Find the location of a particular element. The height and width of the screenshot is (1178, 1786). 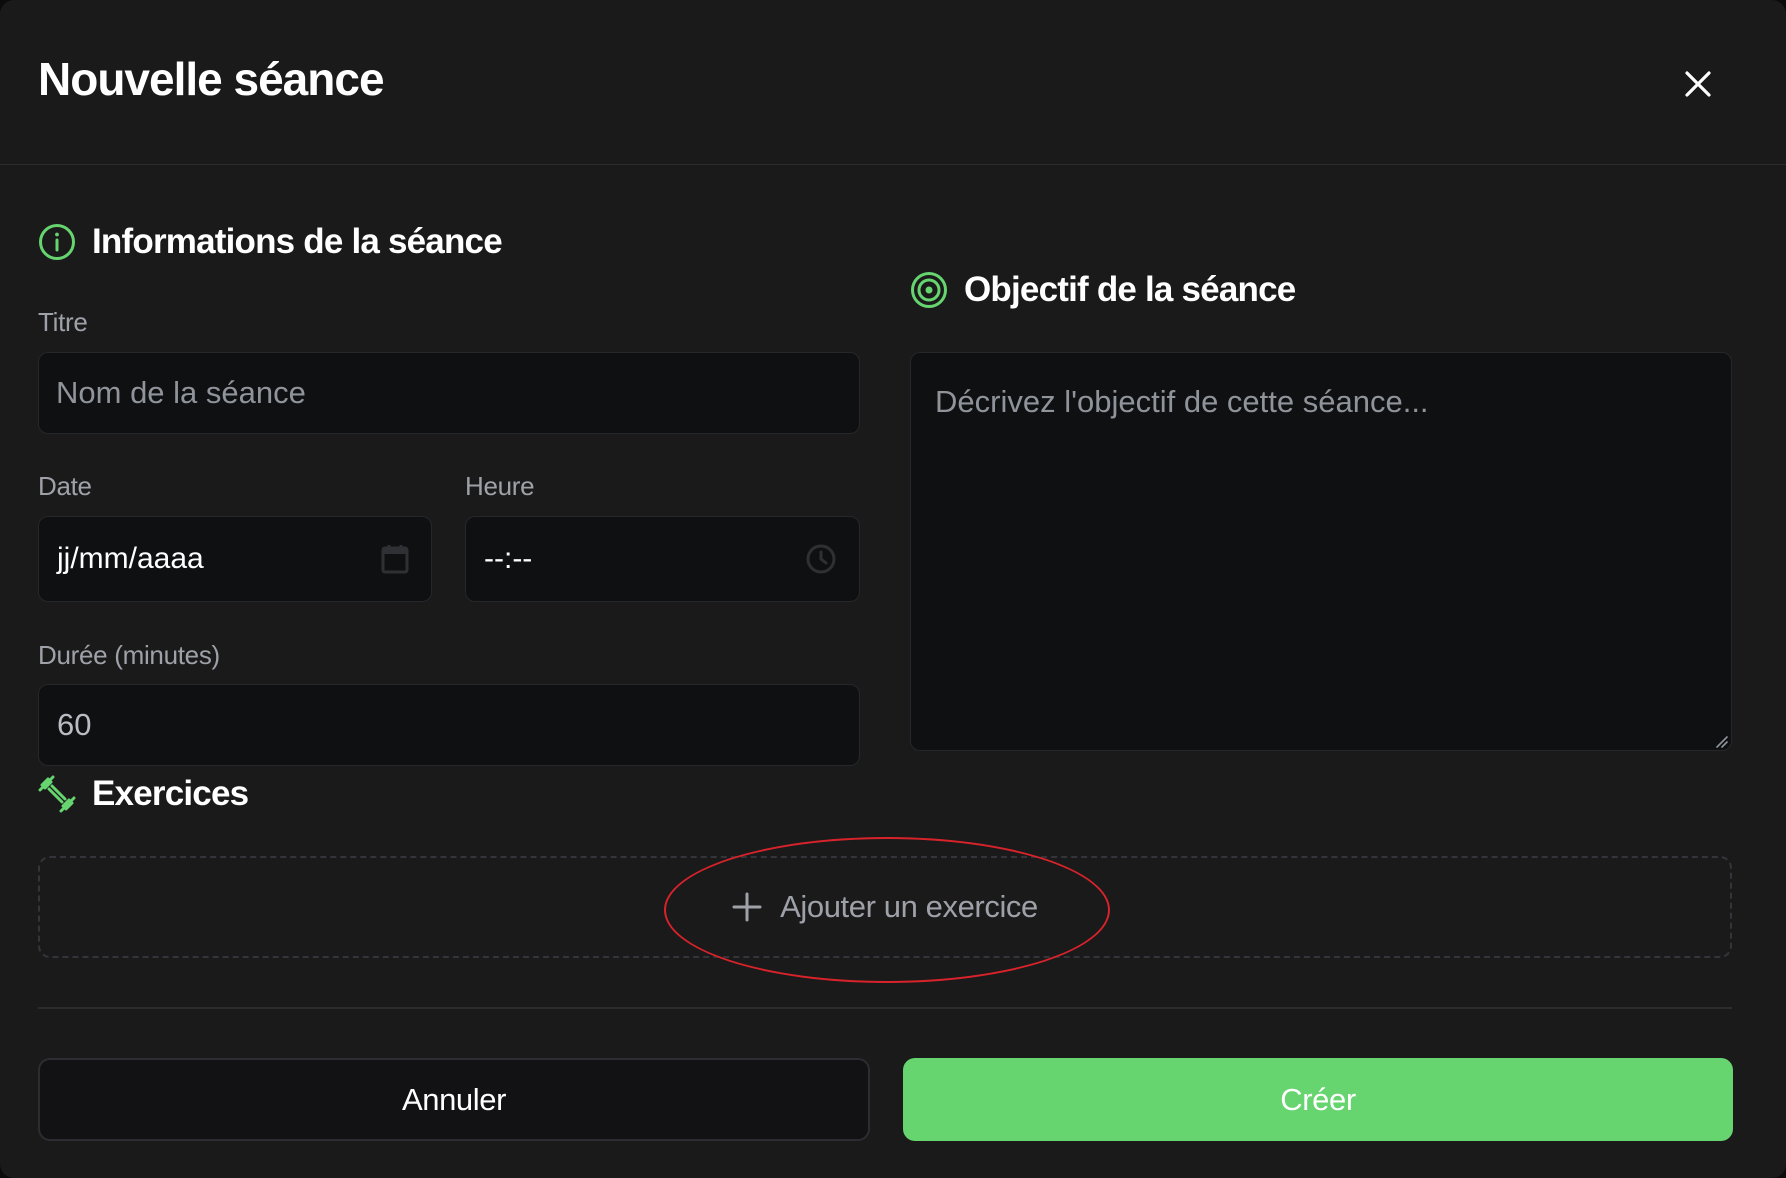

footer-divider is located at coordinates (885, 1008).